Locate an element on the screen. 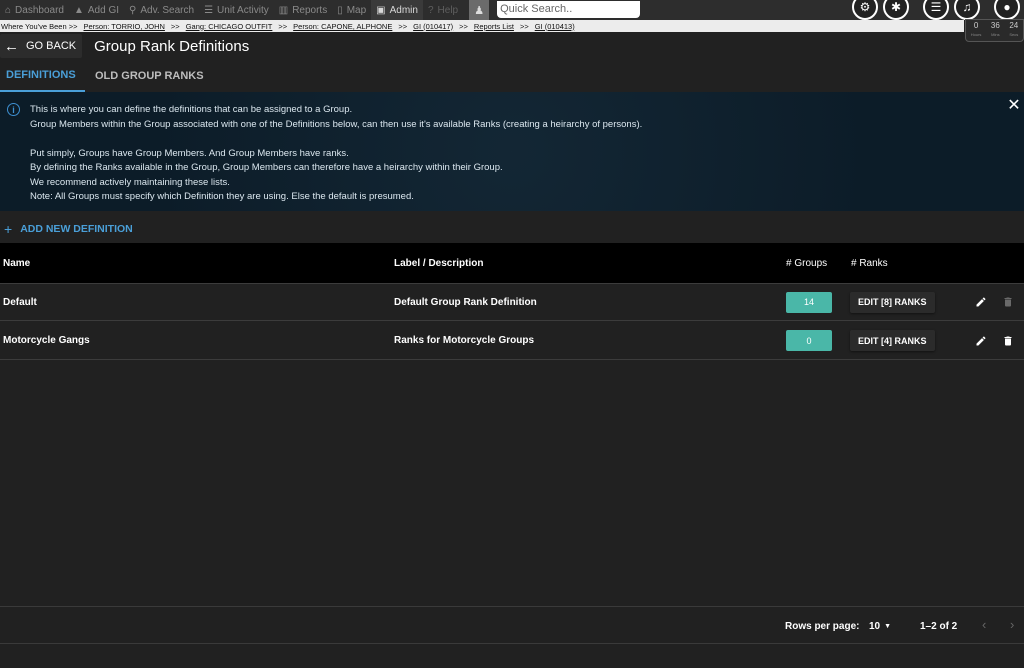 Image resolution: width=1024 pixels, height=668 pixels. page-header: ← GO BACK Group Rank Definitions is located at coordinates (124, 46).